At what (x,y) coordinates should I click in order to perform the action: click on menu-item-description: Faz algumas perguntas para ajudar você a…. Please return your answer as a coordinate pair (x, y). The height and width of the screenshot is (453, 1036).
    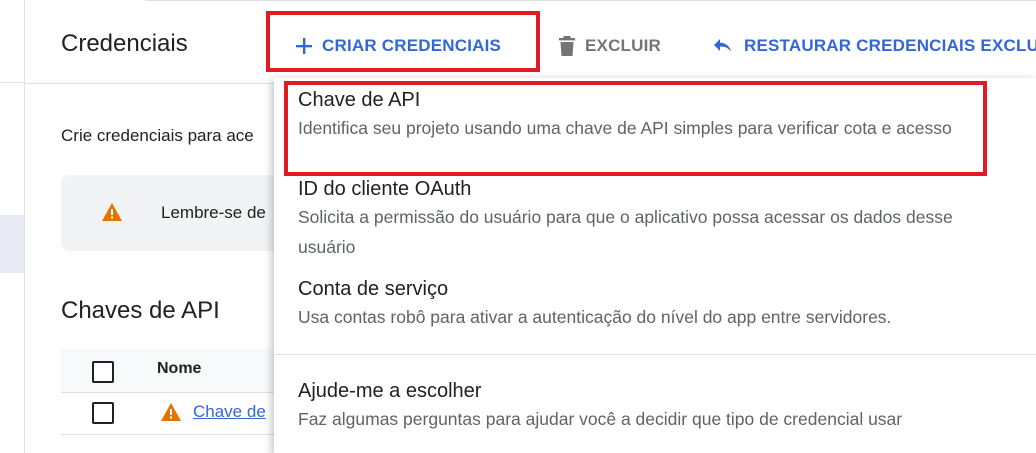
    Looking at the image, I should click on (600, 419).